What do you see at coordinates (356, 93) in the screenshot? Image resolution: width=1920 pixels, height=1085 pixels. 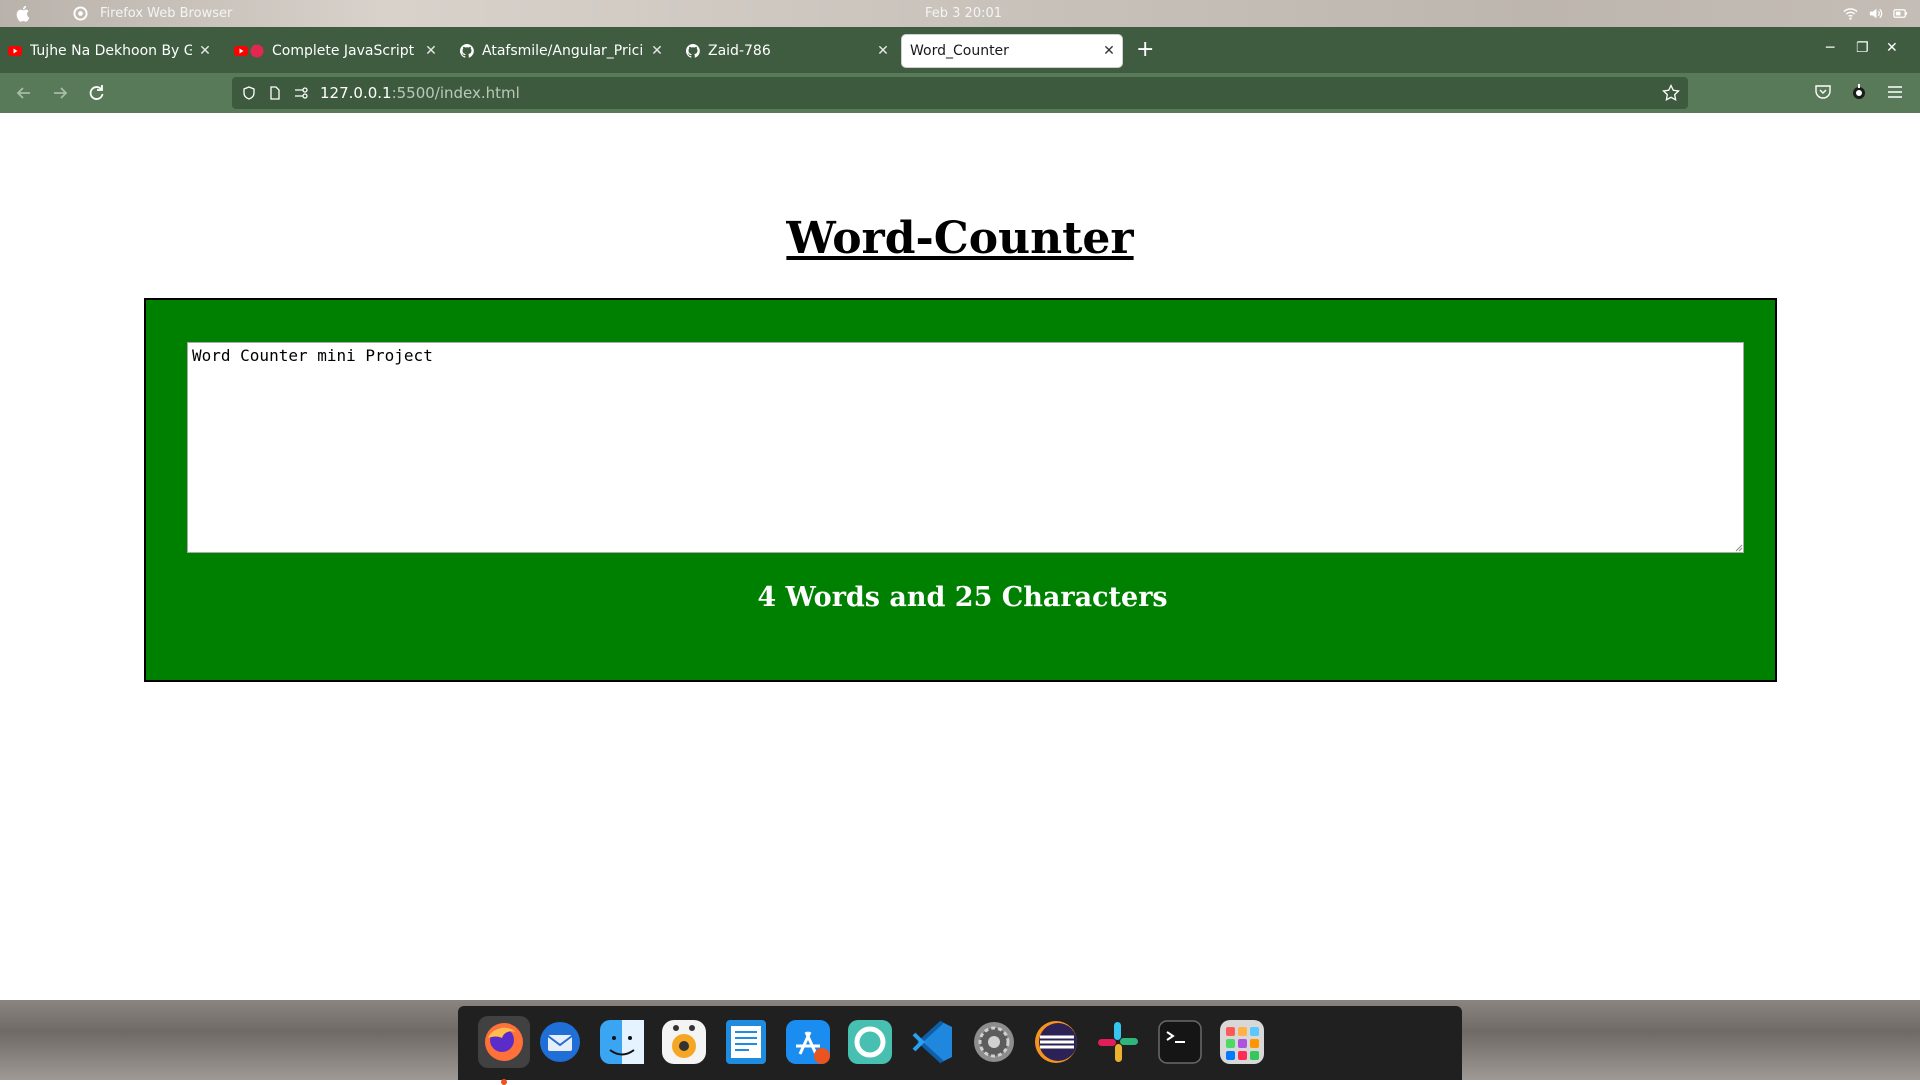 I see `url-host: 127.0.0.1` at bounding box center [356, 93].